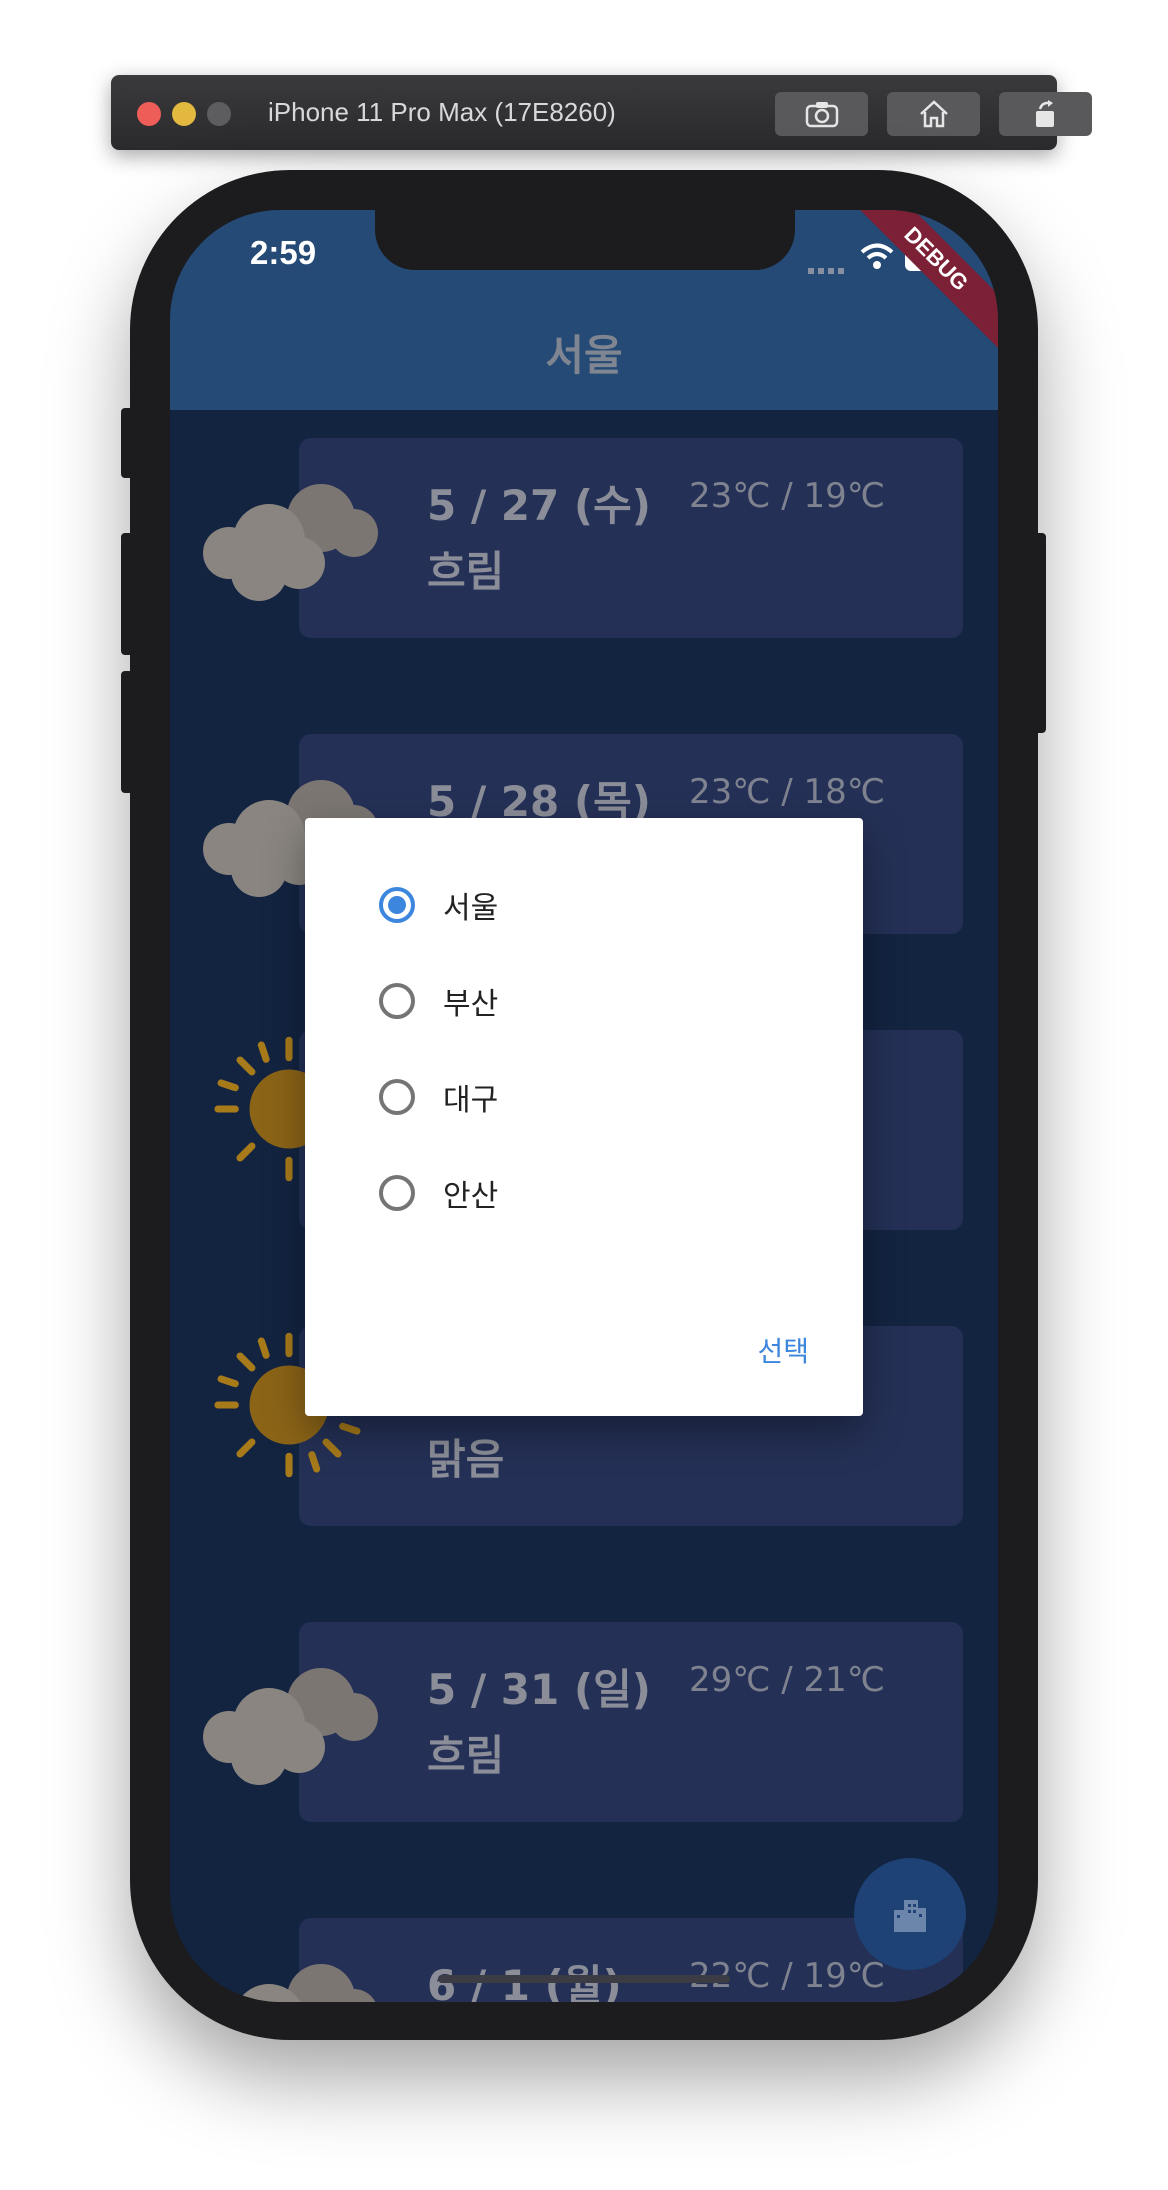 The image size is (1168, 2190). I want to click on volume-up-button, so click(127, 594).